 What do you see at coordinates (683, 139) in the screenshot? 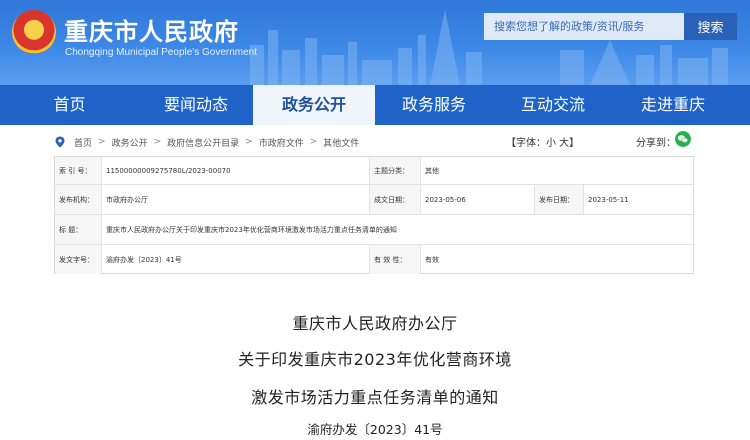
I see `wechat-icon` at bounding box center [683, 139].